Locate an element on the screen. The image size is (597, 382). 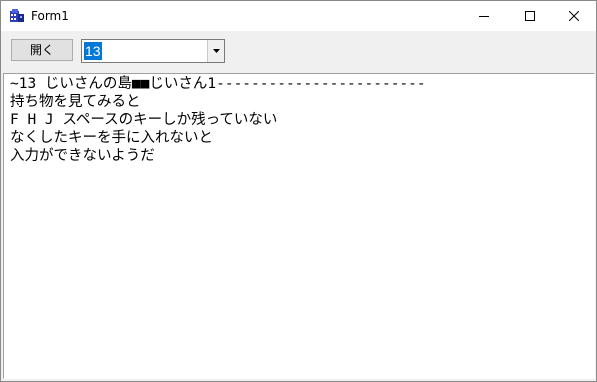
chevron-down-icon is located at coordinates (216, 51).